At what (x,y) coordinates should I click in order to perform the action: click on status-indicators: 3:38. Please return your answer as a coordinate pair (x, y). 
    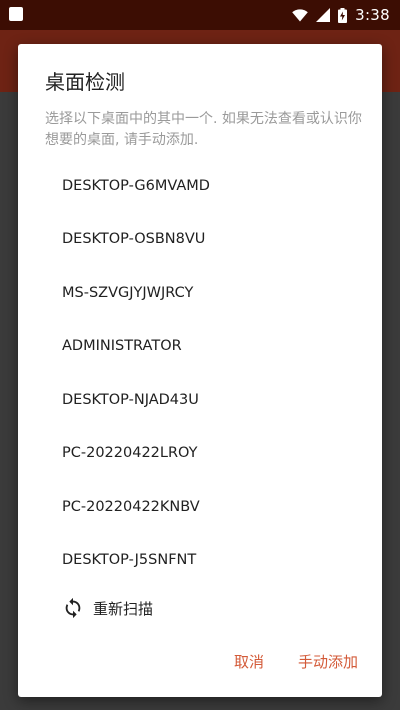
    Looking at the image, I should click on (341, 15).